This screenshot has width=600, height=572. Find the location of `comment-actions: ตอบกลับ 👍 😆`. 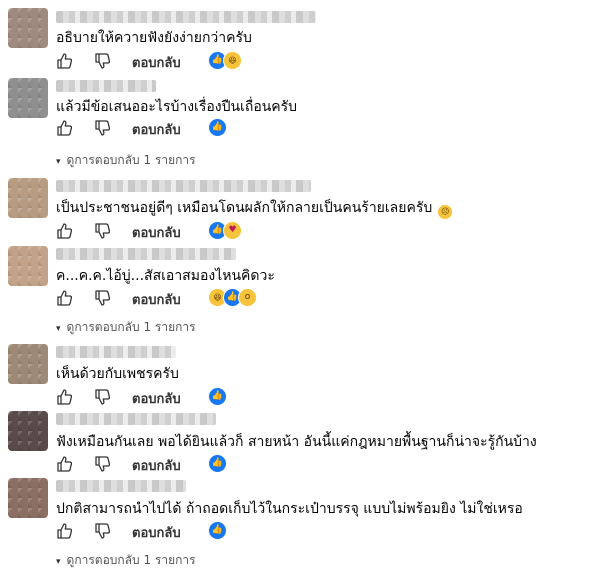

comment-actions: ตอบกลับ 👍 😆 is located at coordinates (326, 61).